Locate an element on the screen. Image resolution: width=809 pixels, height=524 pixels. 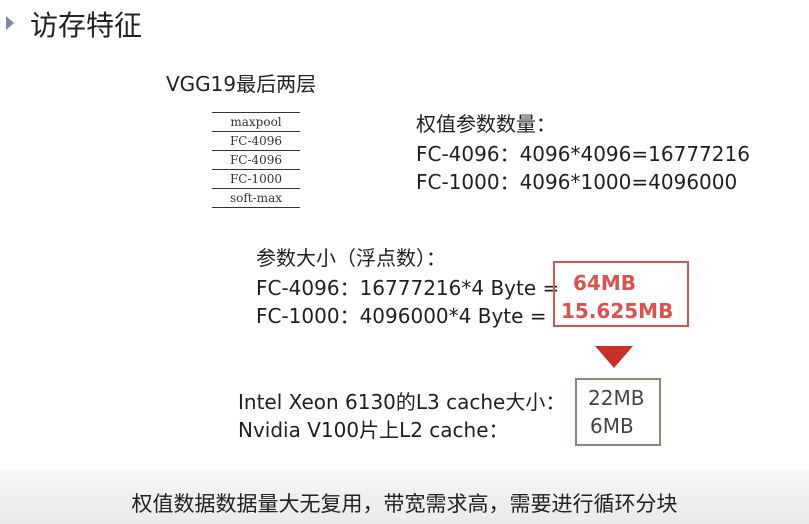
layer-row-fc4096-b: FC-4096 is located at coordinates (256, 159).